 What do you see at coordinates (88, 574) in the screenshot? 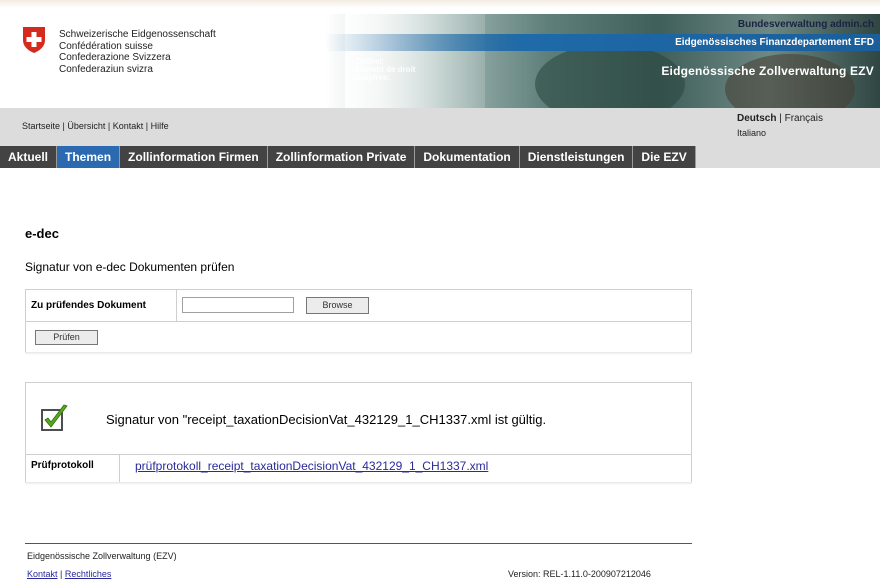
I see `footer-link-legal: Rechtliches` at bounding box center [88, 574].